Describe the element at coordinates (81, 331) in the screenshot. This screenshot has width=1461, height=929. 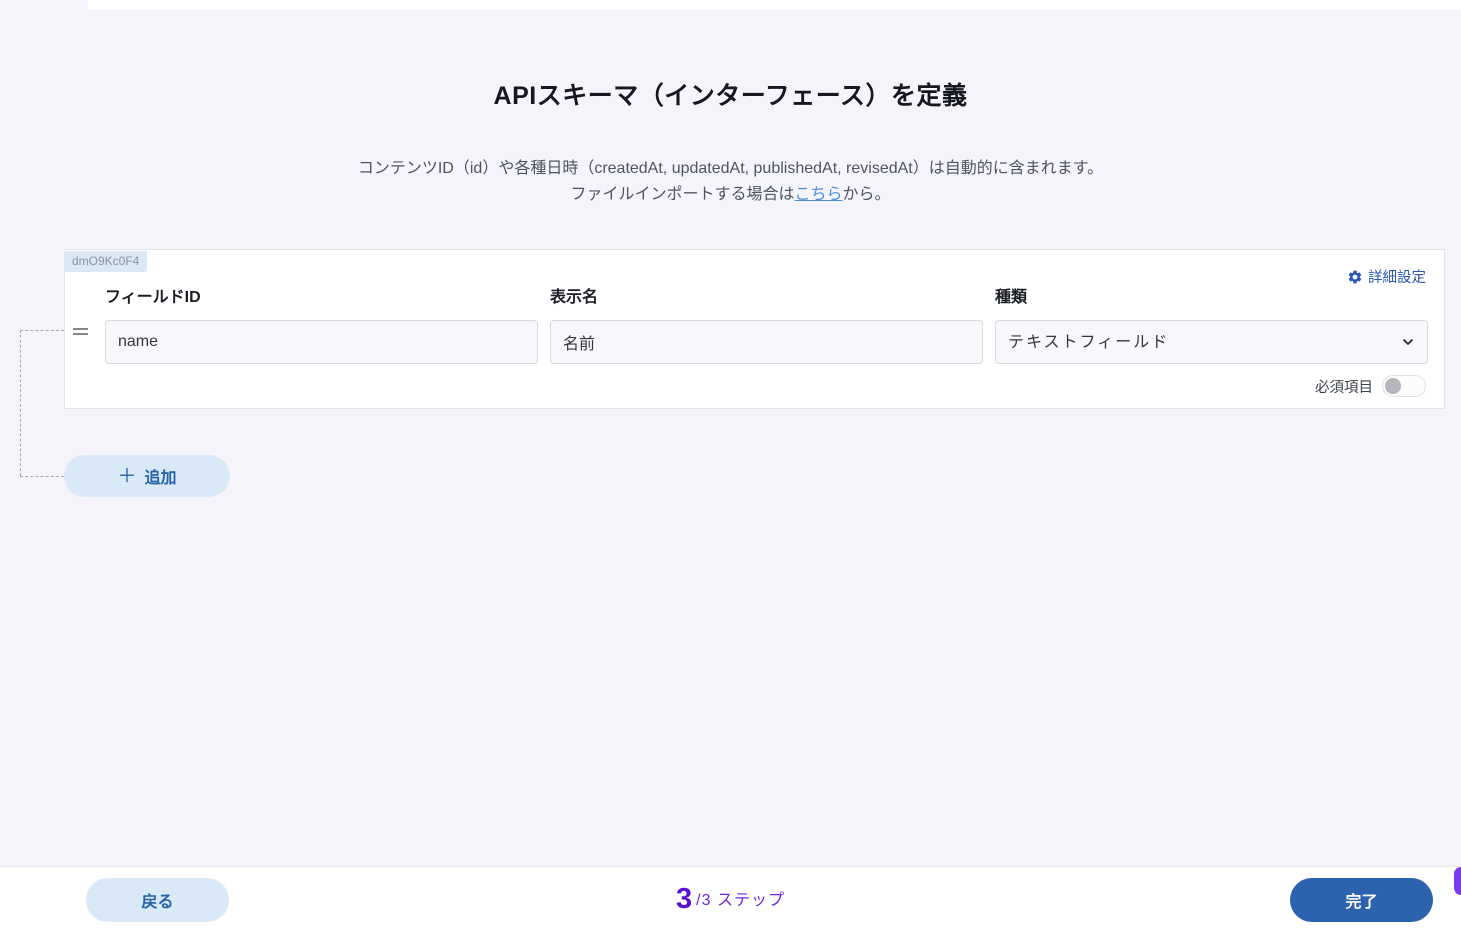
I see `drag-handle` at that location.